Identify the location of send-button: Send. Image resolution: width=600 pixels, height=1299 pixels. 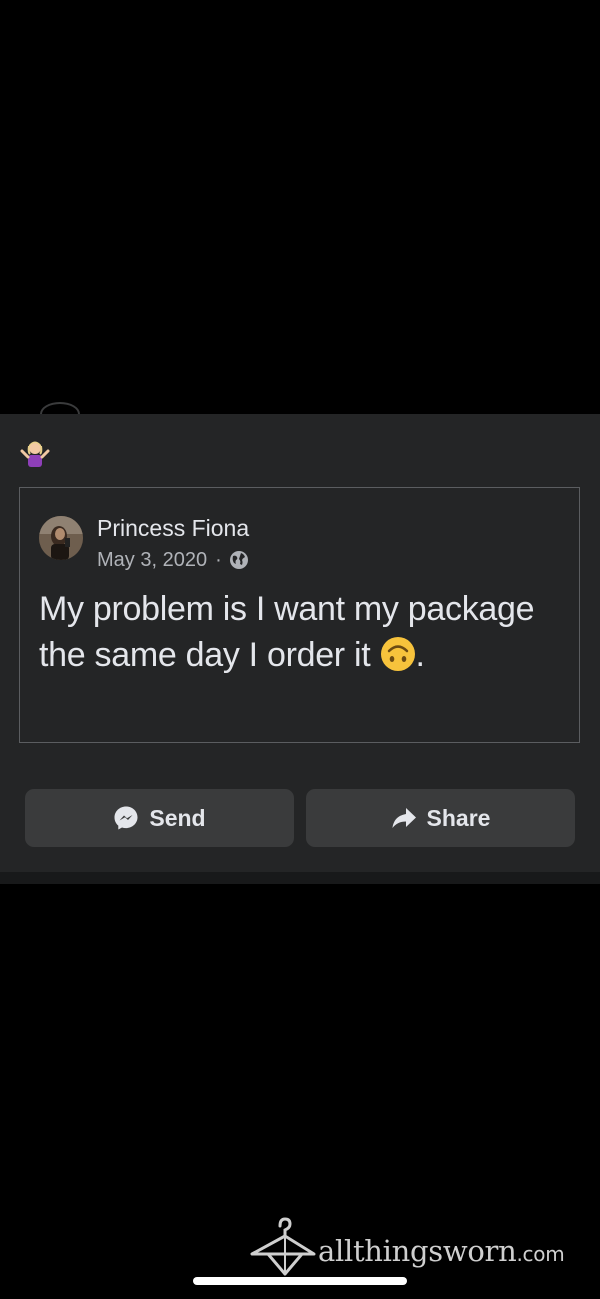
(159, 818).